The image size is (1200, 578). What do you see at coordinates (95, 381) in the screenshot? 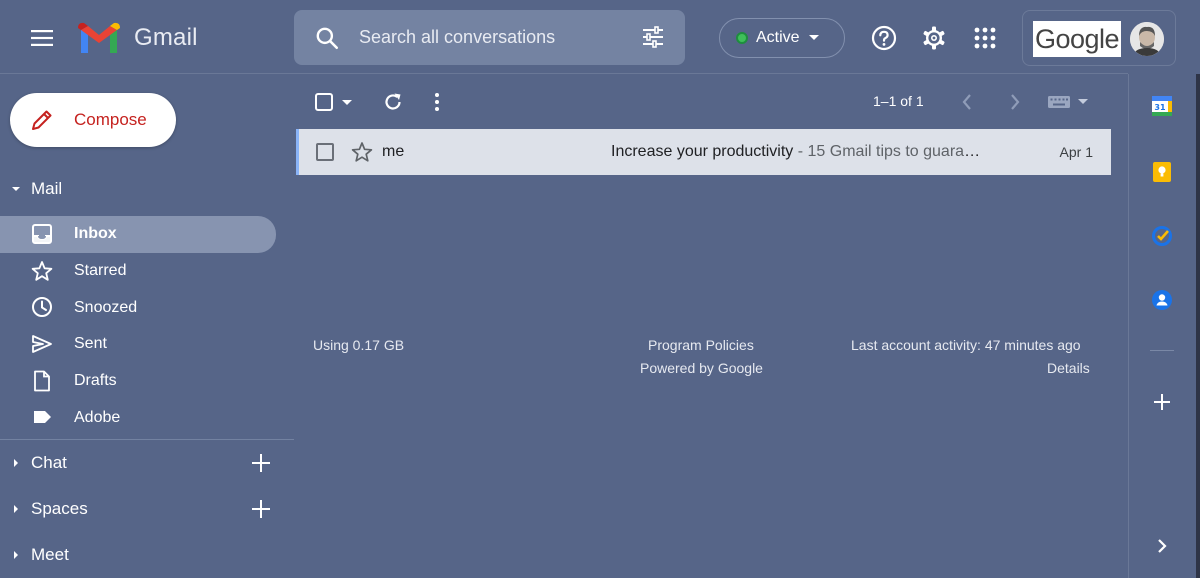
I see `sidebar-item-label: Drafts` at bounding box center [95, 381].